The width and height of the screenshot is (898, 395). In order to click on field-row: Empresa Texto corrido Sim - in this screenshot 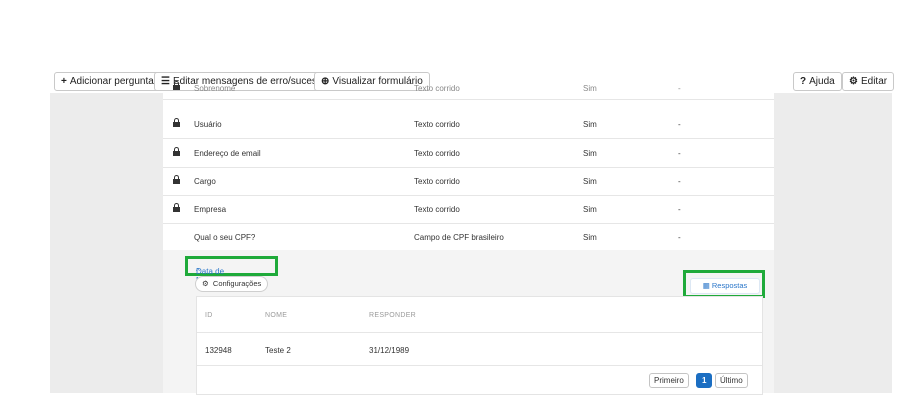, I will do `click(468, 209)`.